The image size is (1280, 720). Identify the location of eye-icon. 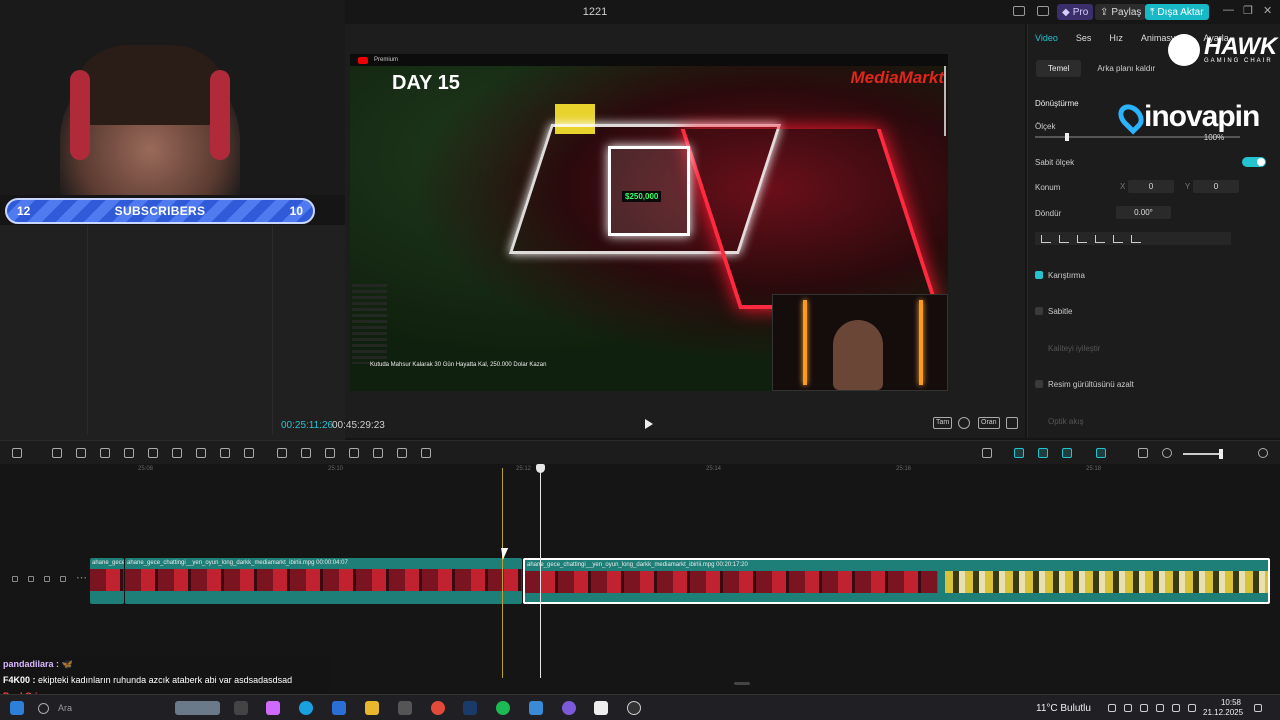
(47, 579).